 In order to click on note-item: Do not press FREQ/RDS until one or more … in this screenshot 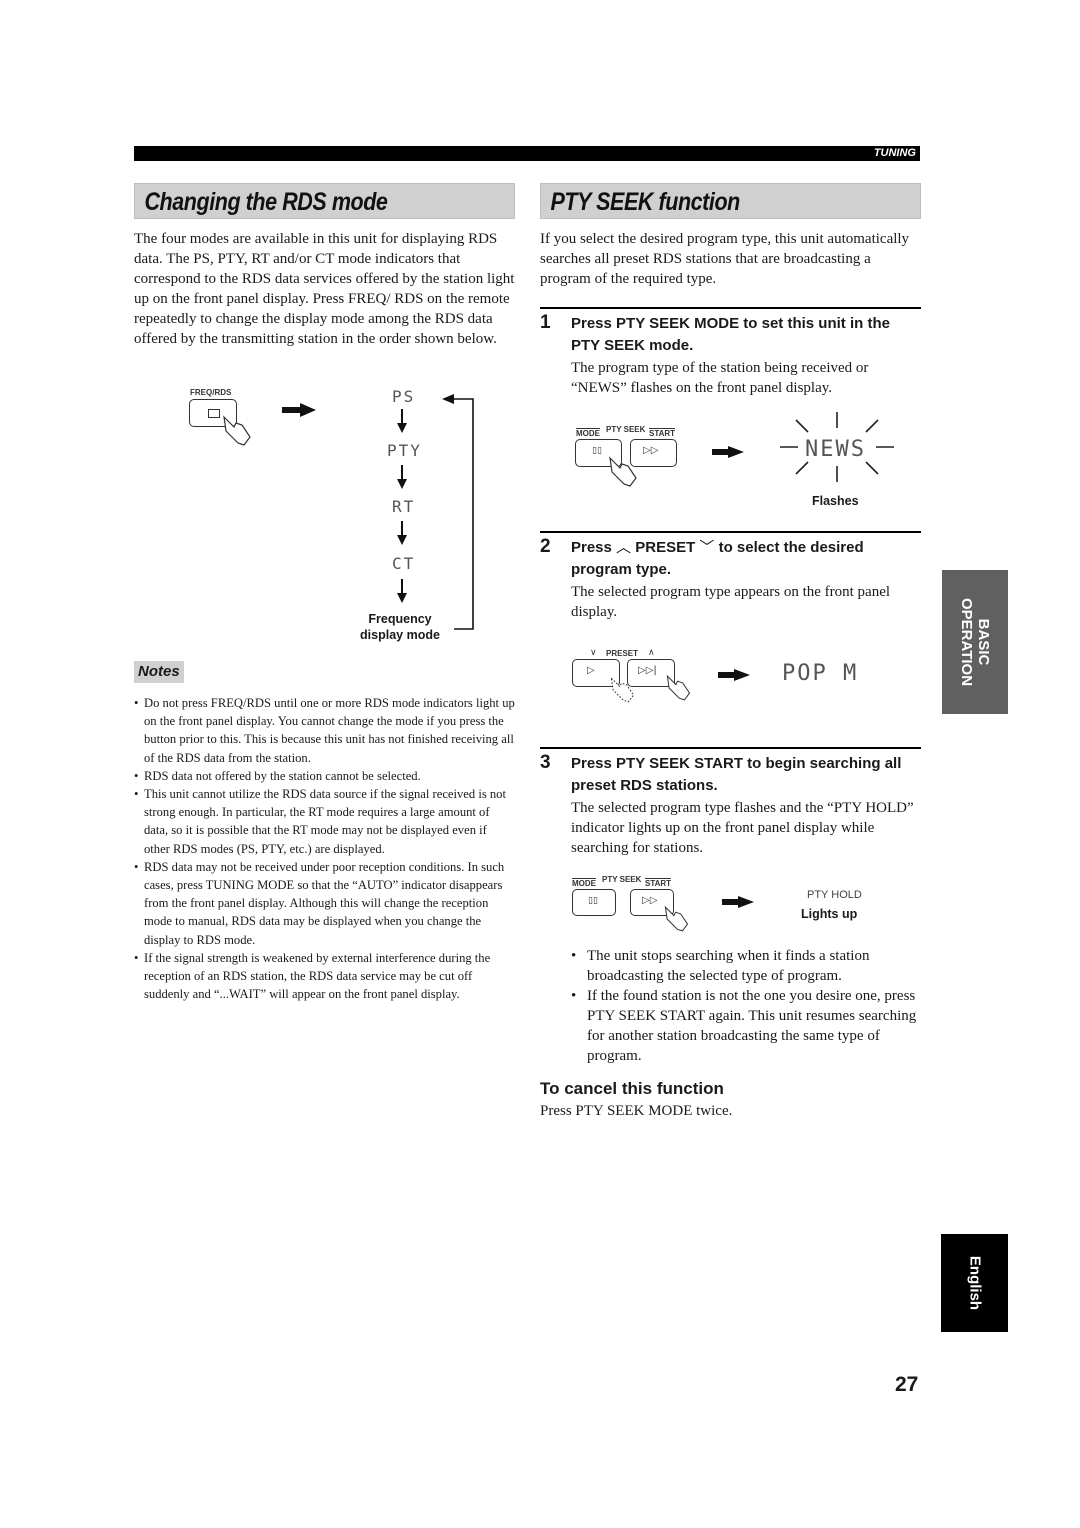, I will do `click(324, 730)`.